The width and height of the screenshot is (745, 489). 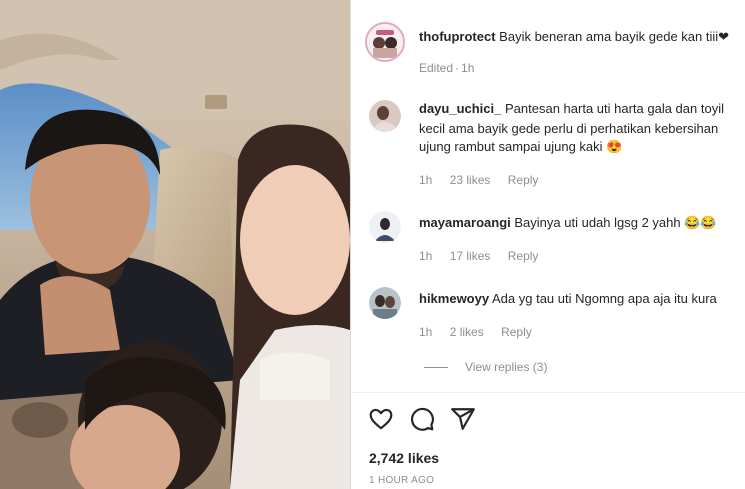 I want to click on author-avatar, so click(x=385, y=42).